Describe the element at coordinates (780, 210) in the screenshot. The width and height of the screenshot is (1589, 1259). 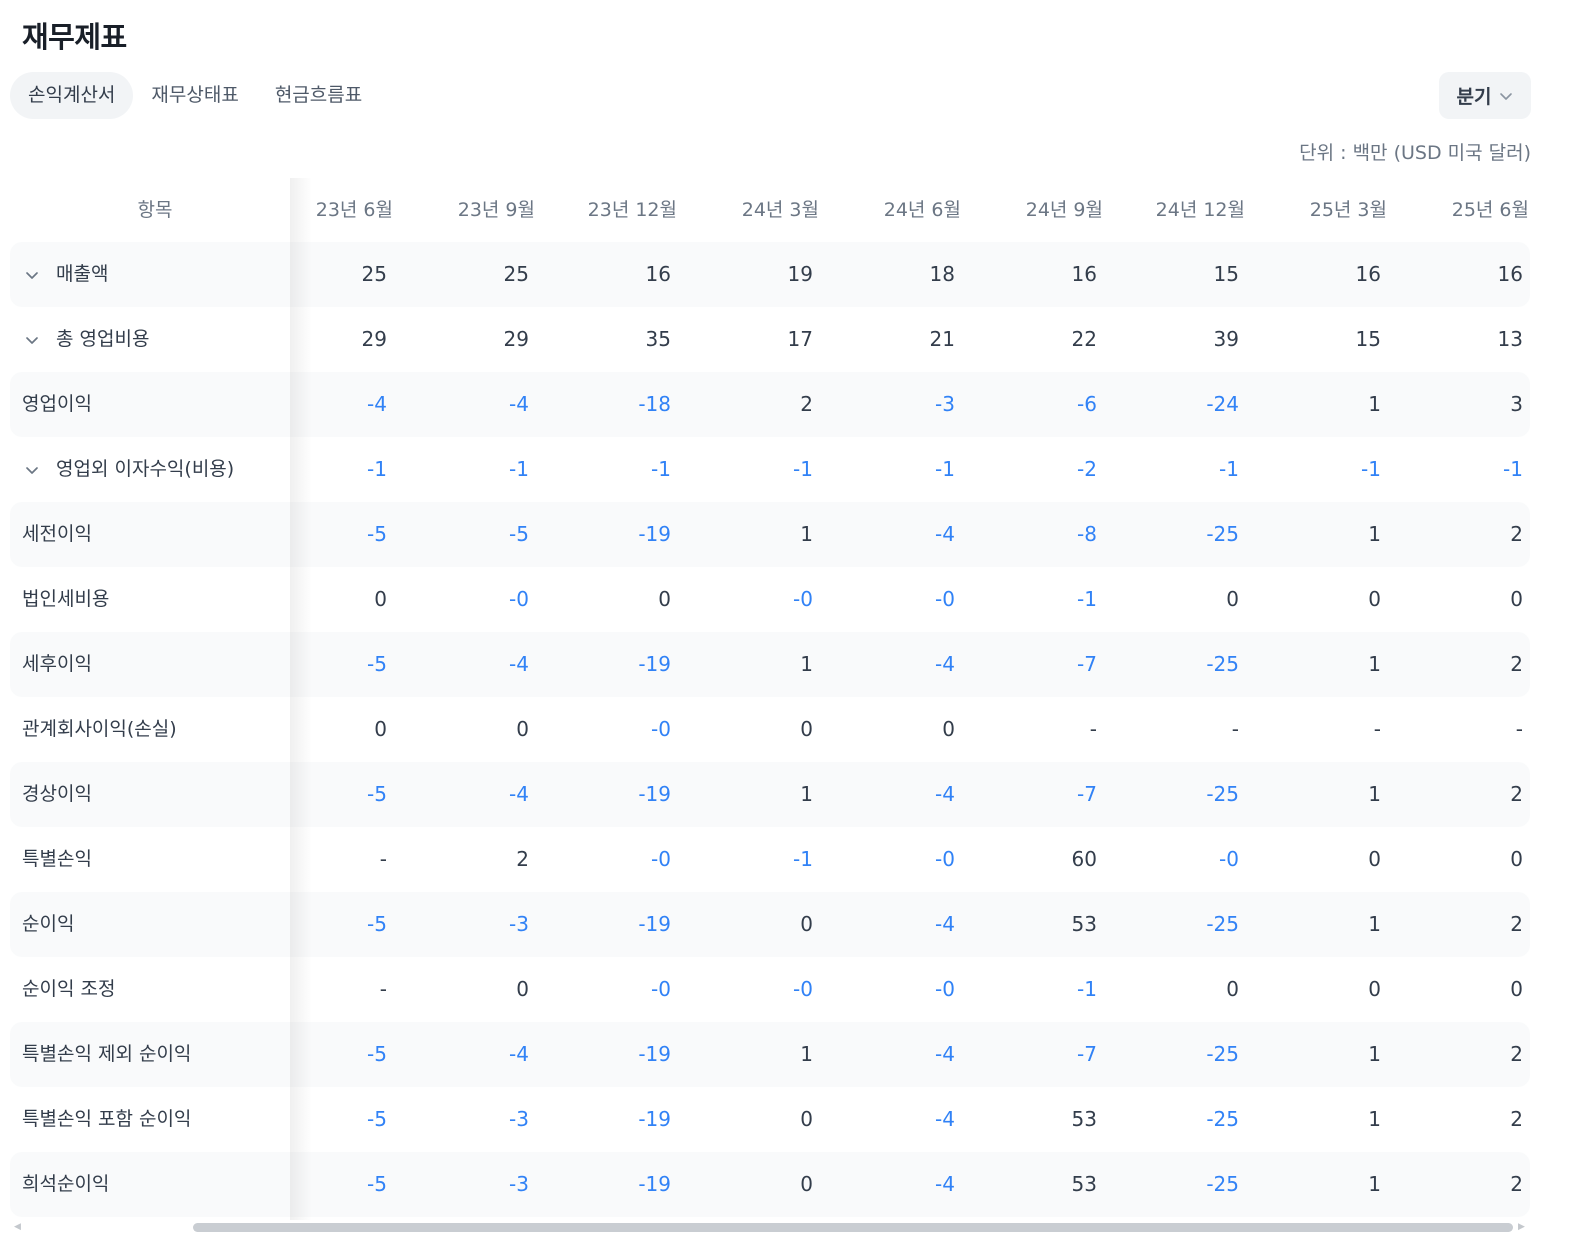
I see `column-header: 24년 3월` at that location.